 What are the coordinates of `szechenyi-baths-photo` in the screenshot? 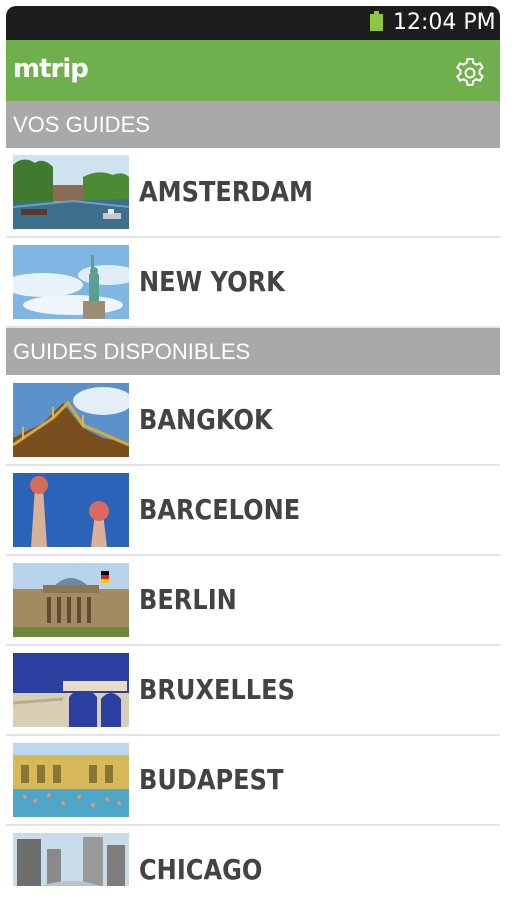 It's located at (71, 780).